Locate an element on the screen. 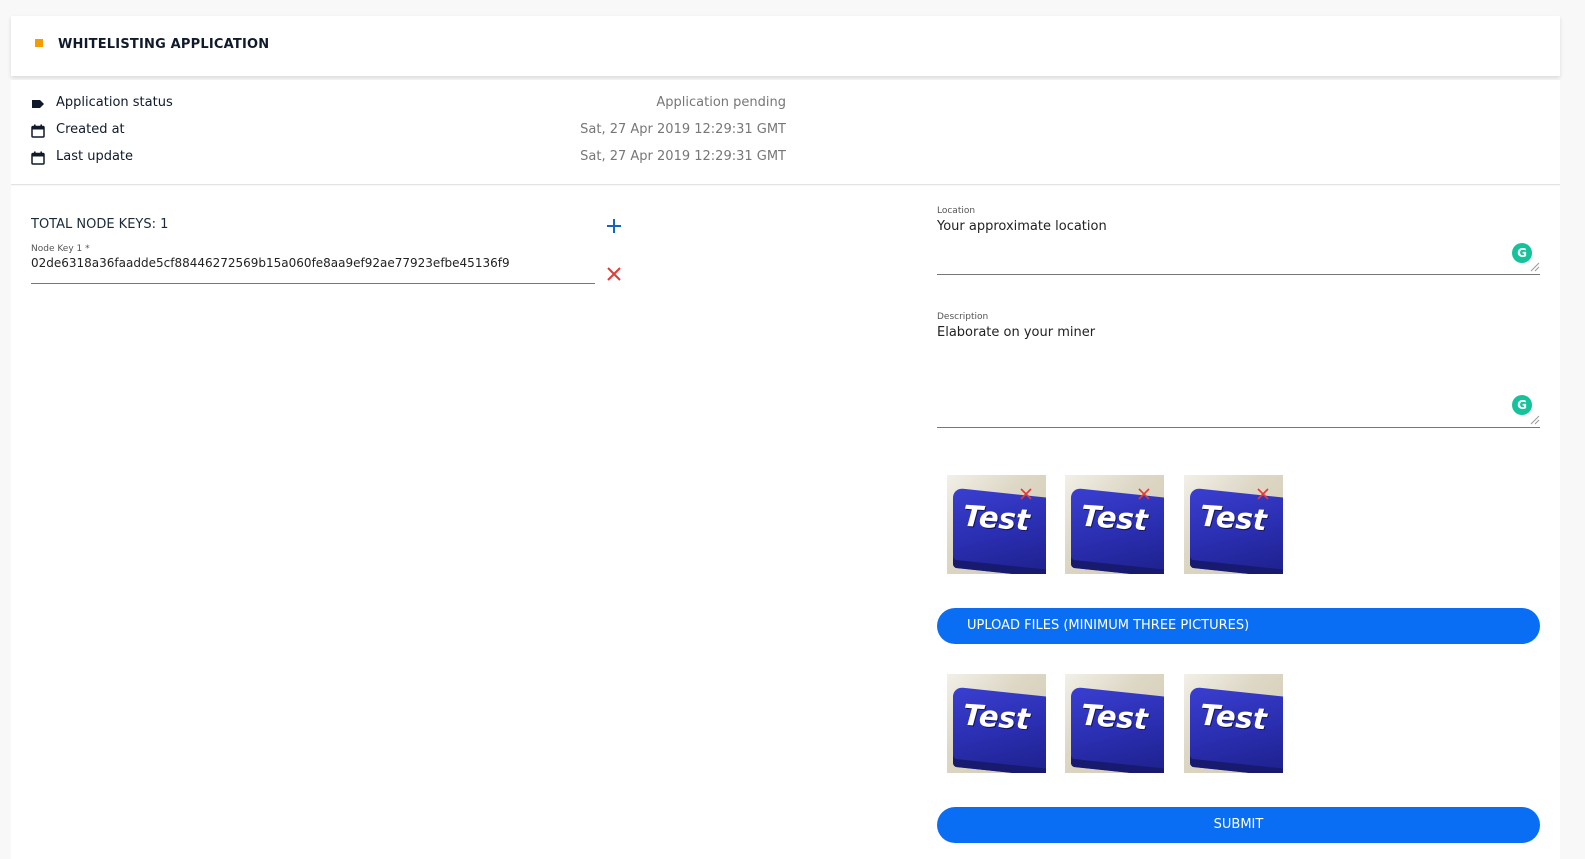 The height and width of the screenshot is (859, 1585). header-card: WHITELISTING APPLICATION is located at coordinates (785, 46).